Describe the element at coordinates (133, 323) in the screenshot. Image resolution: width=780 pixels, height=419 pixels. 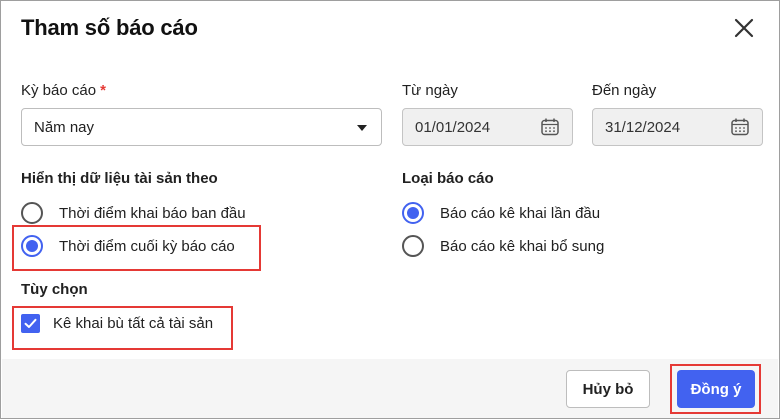
I see `checkbox-label: Kê khai bù tất cả tài sản` at that location.